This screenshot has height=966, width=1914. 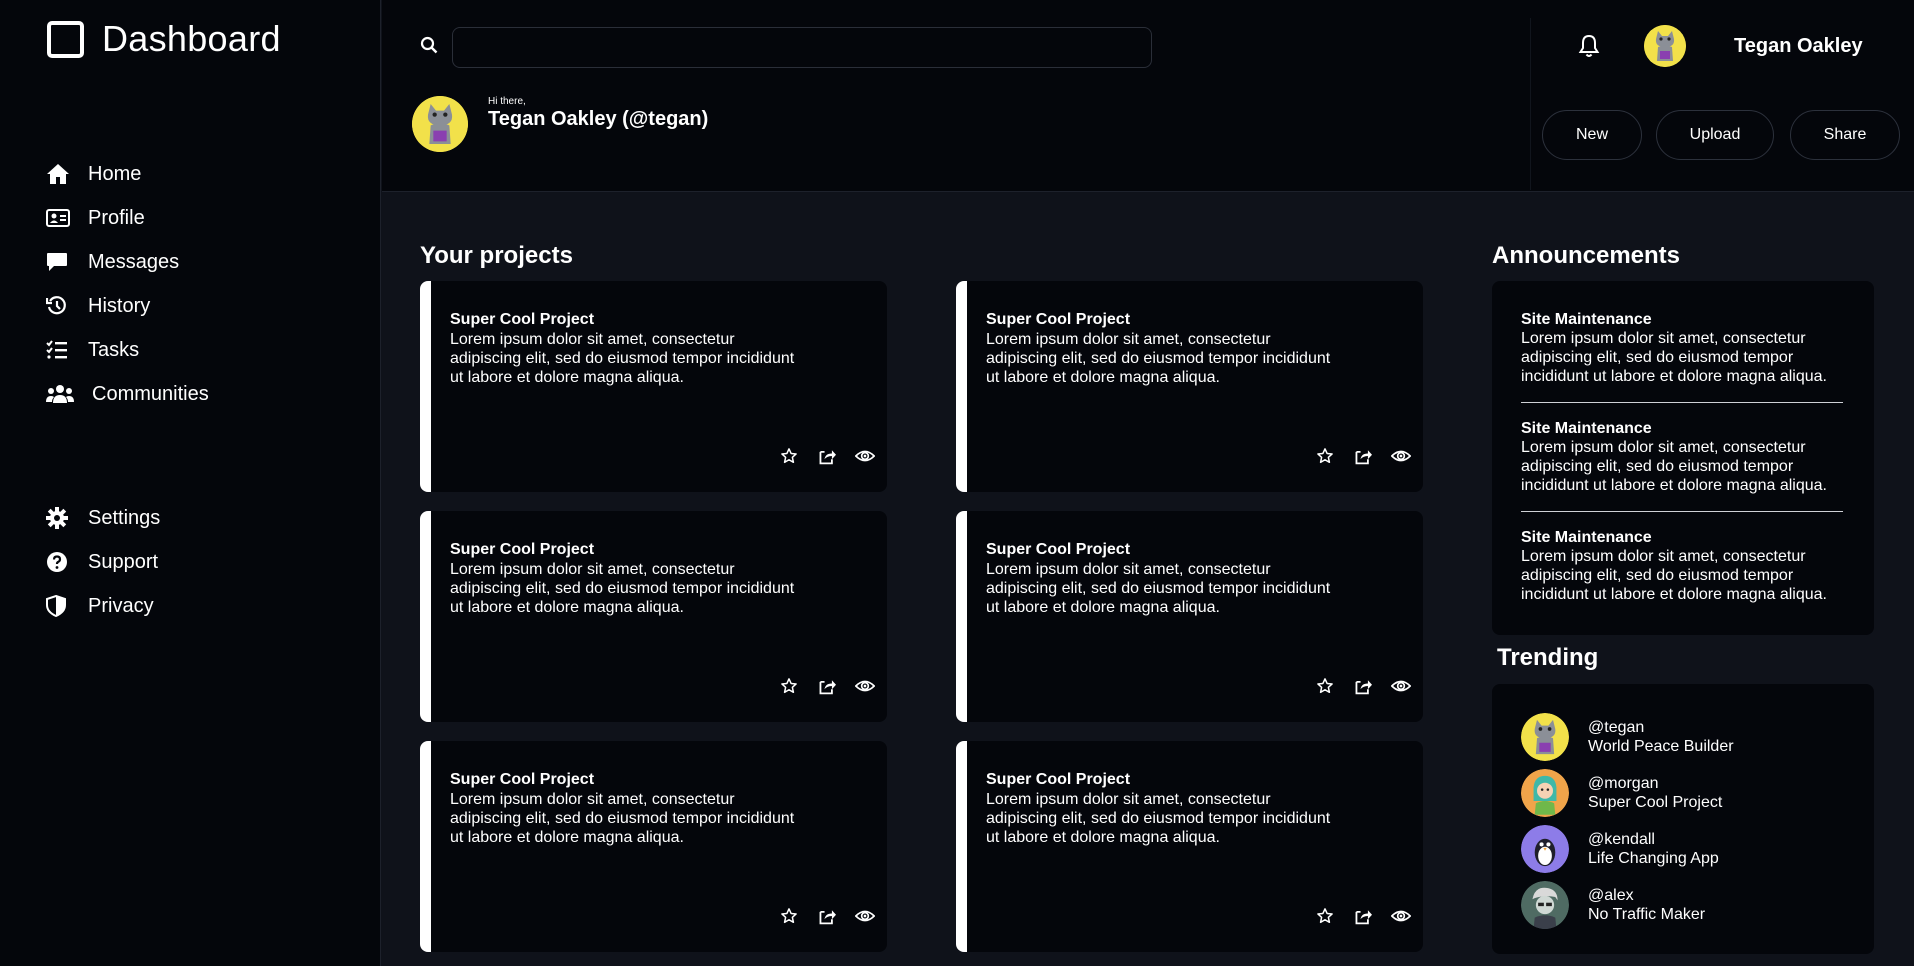 What do you see at coordinates (59, 518) in the screenshot?
I see `gear-icon` at bounding box center [59, 518].